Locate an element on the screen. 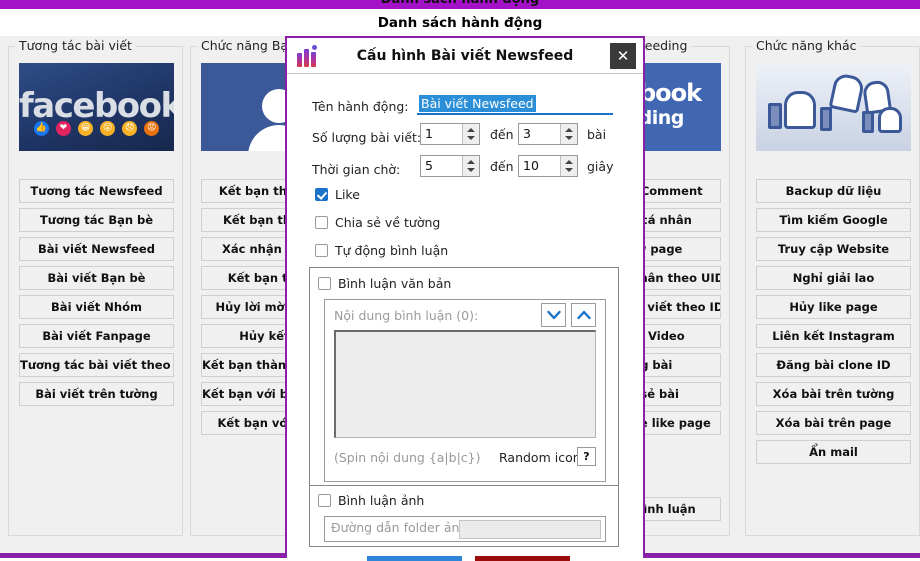 This screenshot has width=920, height=561. reaction-love-icon: ❤ is located at coordinates (63, 128).